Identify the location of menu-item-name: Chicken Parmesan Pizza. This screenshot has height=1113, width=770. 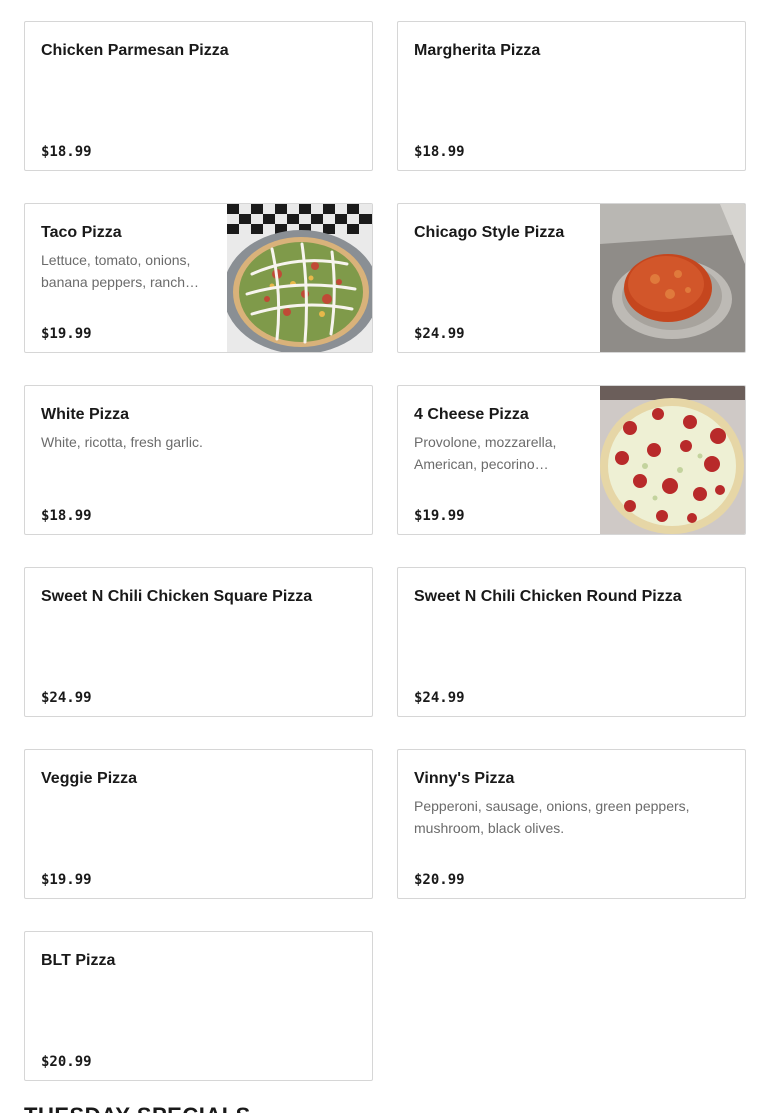
(135, 50).